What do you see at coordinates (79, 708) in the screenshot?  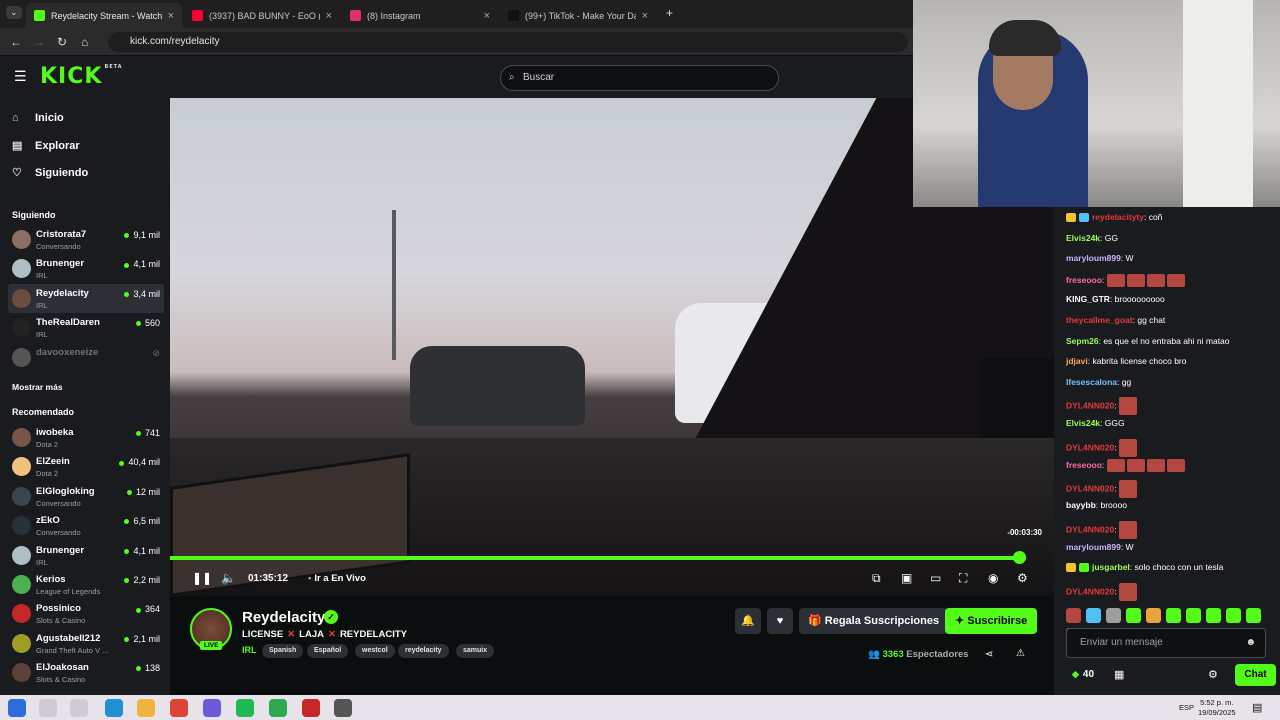 I see `task-view-icon` at bounding box center [79, 708].